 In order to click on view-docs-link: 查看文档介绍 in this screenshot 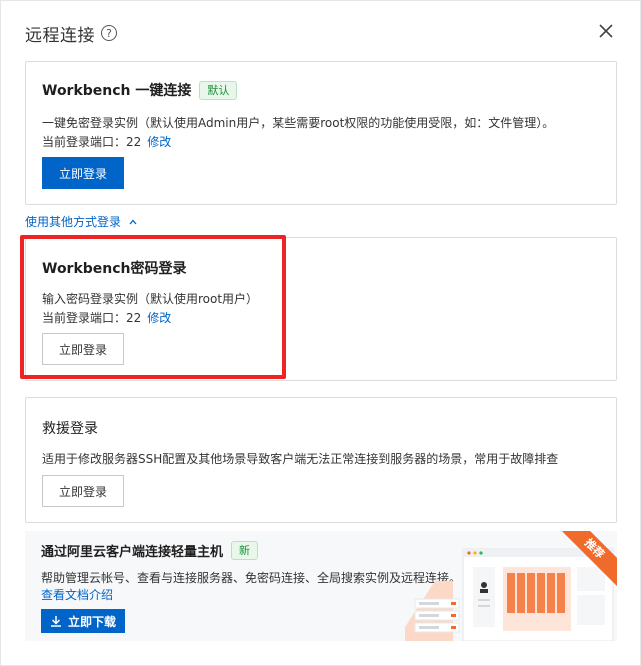, I will do `click(77, 594)`.